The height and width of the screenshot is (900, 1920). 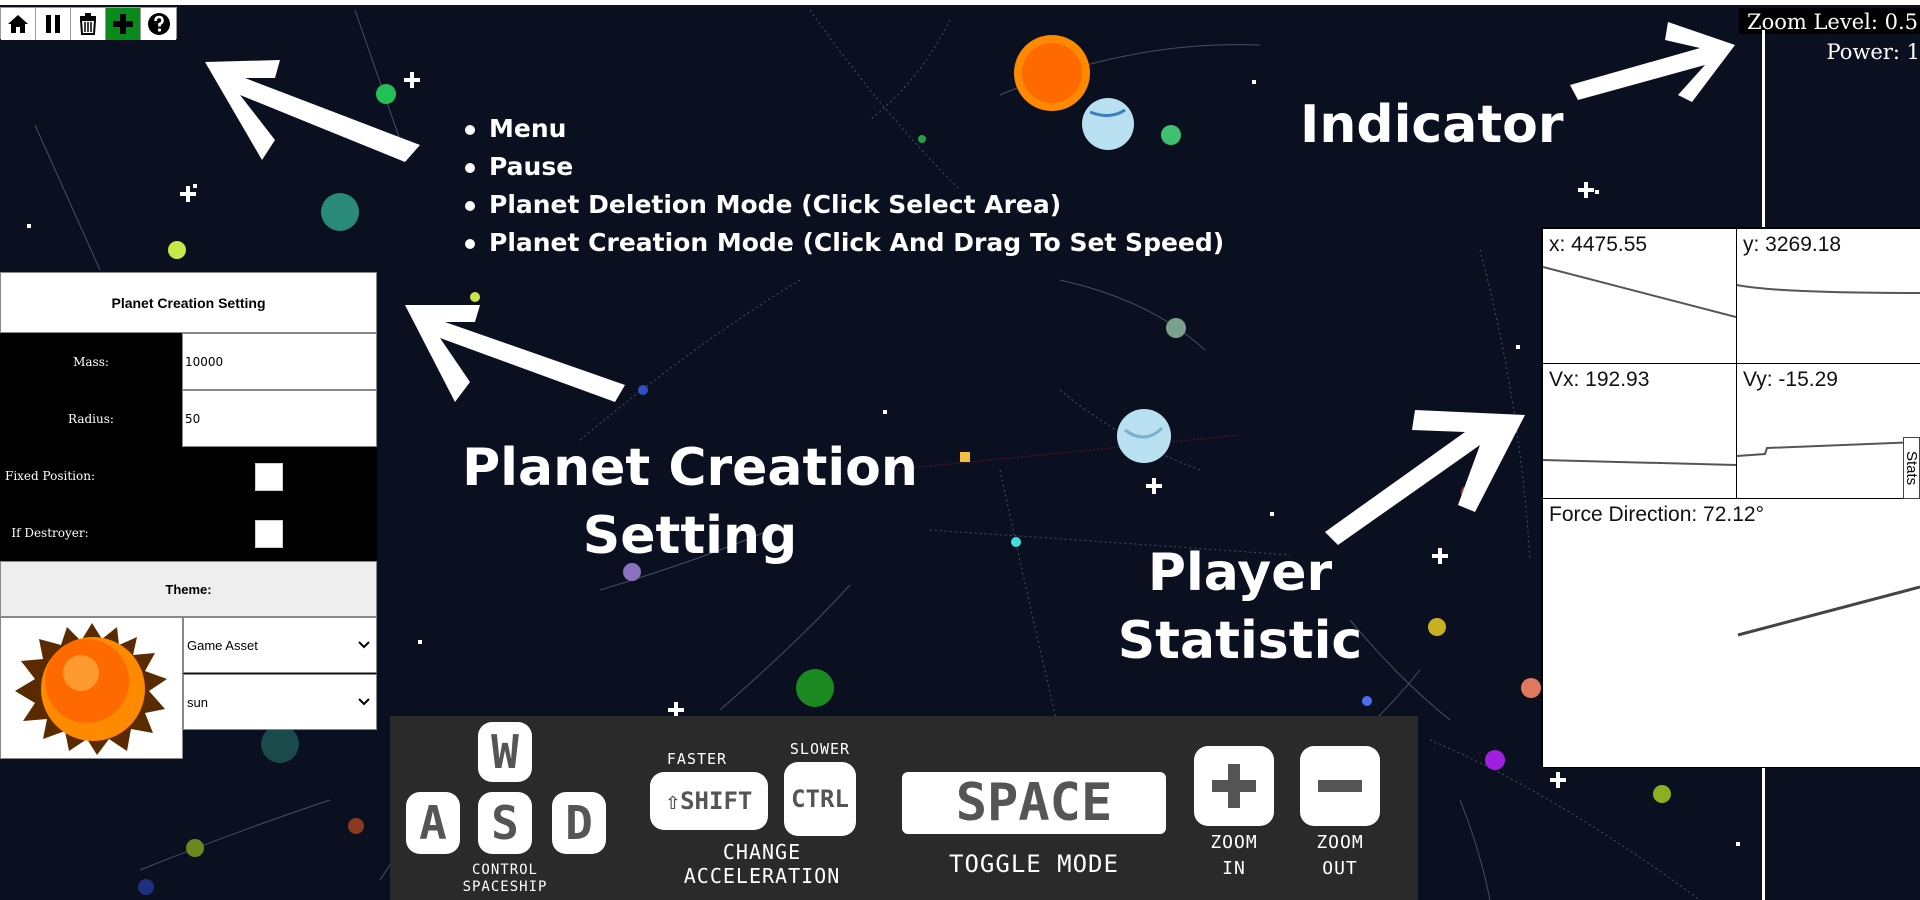 I want to click on fixed-position-row: Fixed Position:, so click(x=188, y=475).